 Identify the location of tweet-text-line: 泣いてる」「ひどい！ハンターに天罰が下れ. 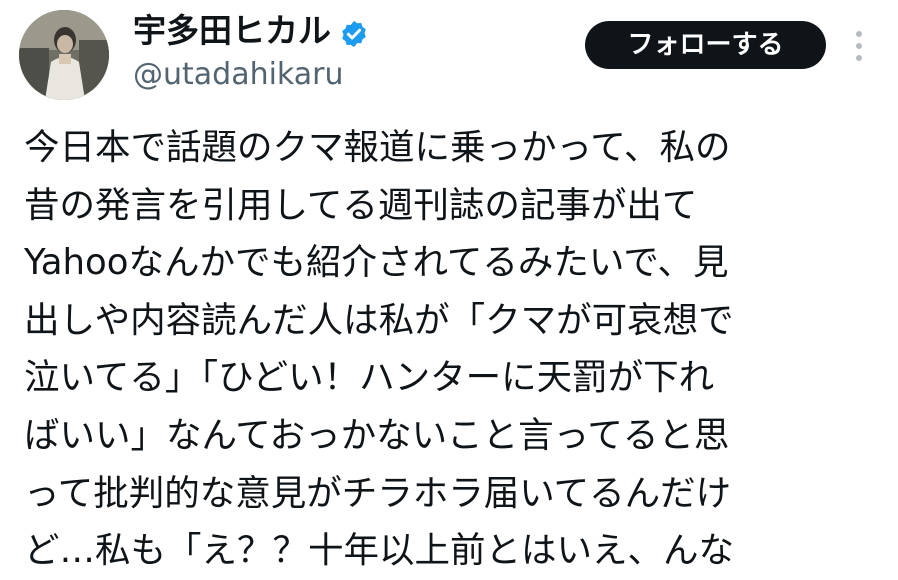
(369, 378).